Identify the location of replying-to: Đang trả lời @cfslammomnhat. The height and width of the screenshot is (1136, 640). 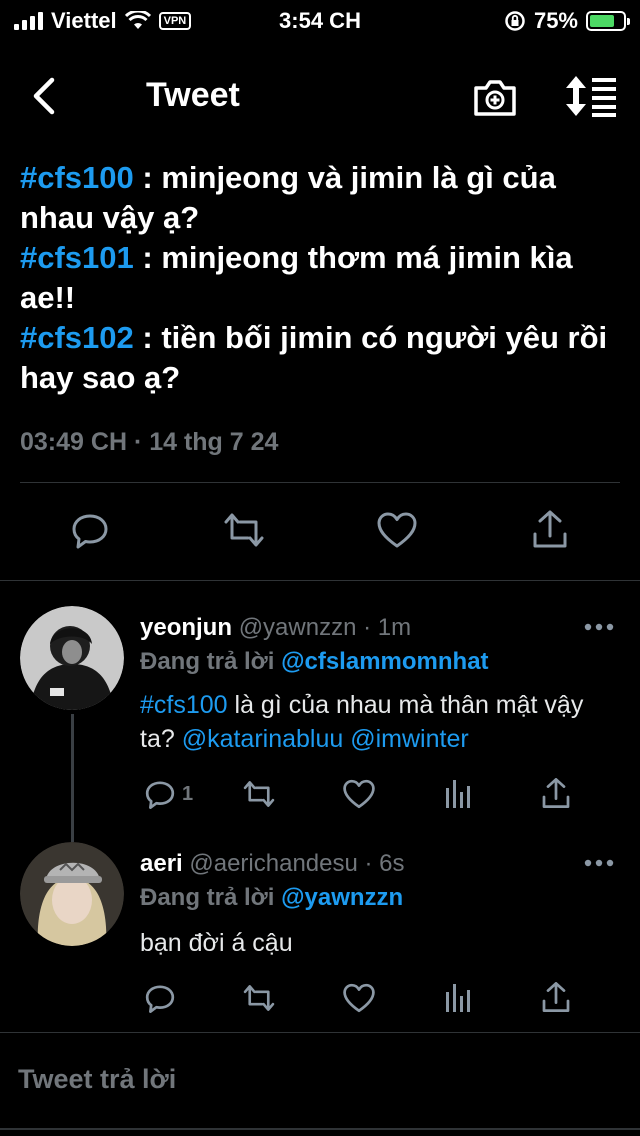
(314, 662).